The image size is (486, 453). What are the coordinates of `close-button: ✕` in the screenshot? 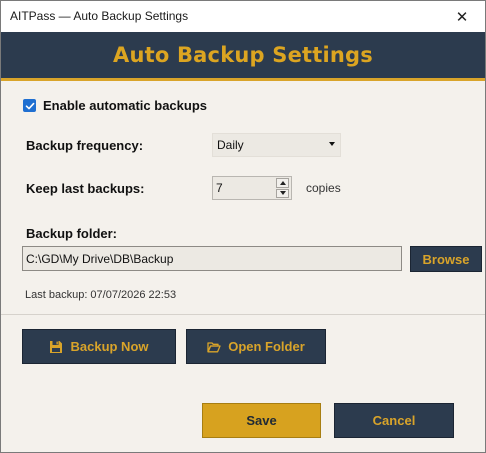 It's located at (462, 16).